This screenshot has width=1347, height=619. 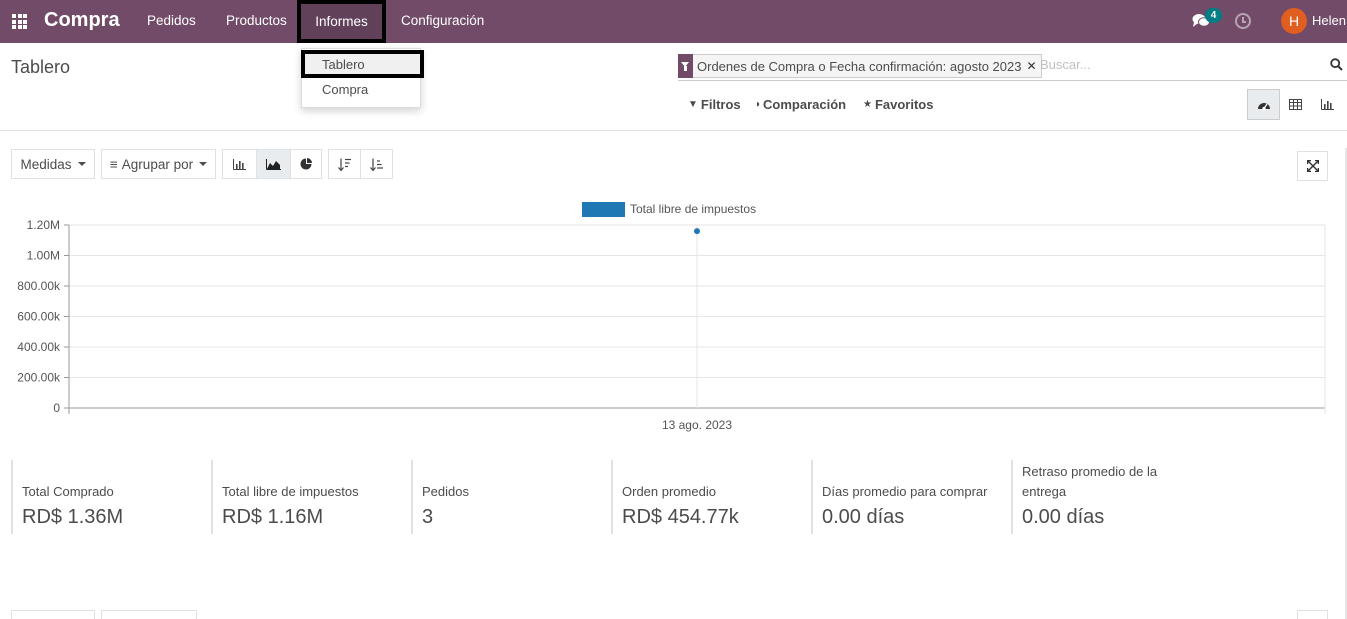 I want to click on line-chart-mode-button, so click(x=273, y=164).